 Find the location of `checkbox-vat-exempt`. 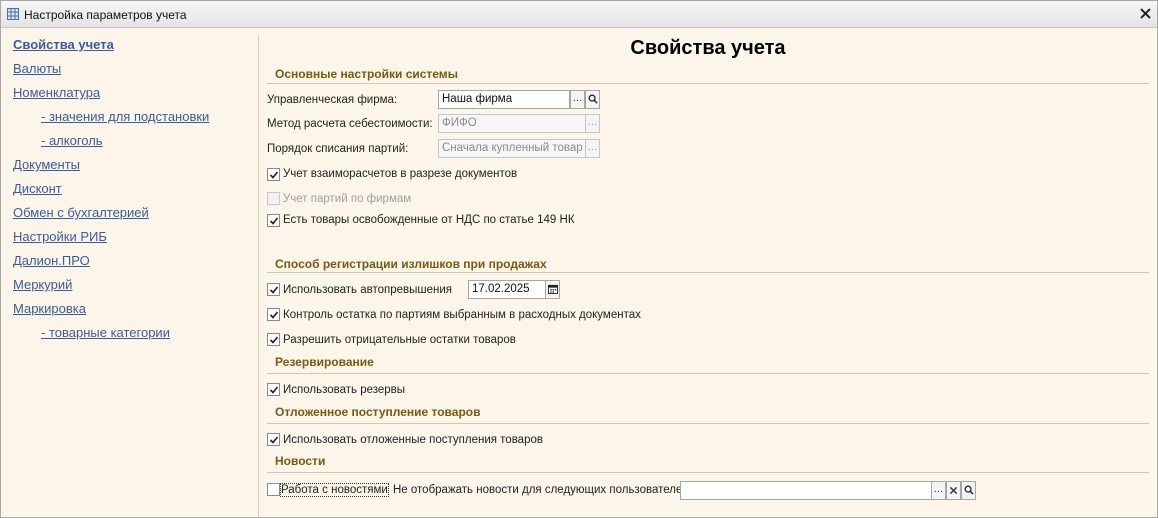

checkbox-vat-exempt is located at coordinates (273, 220).